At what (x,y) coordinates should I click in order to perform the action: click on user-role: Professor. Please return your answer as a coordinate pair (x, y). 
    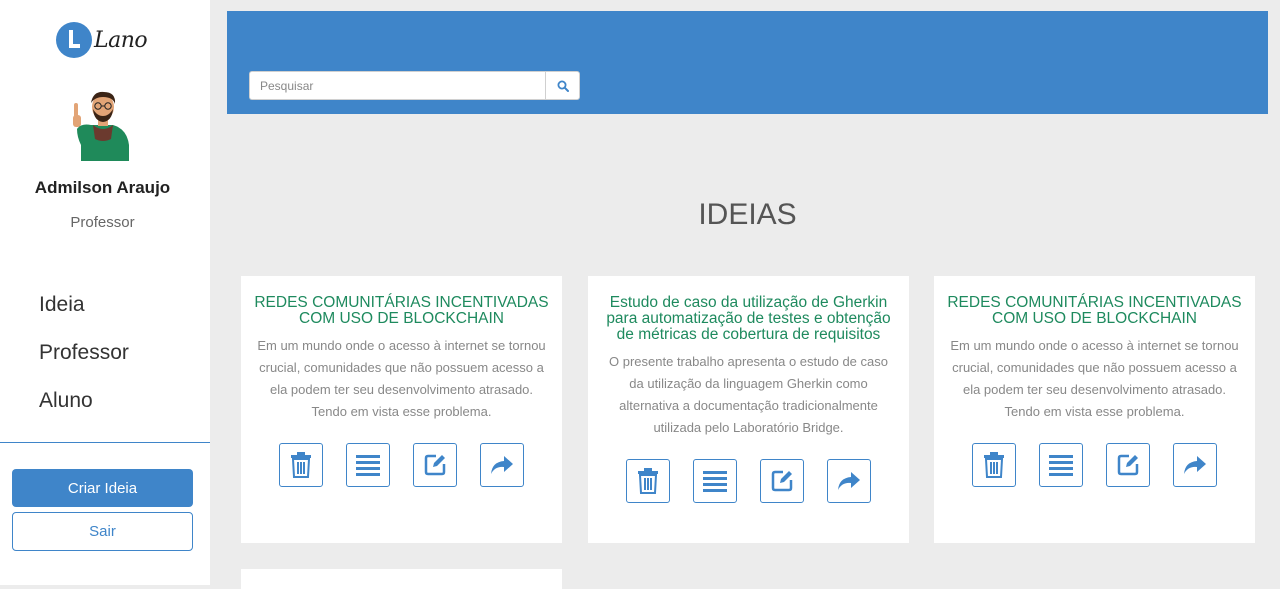
    Looking at the image, I should click on (102, 222).